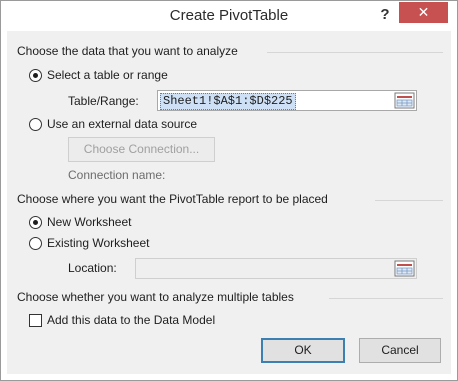  I want to click on help-button: ?, so click(385, 15).